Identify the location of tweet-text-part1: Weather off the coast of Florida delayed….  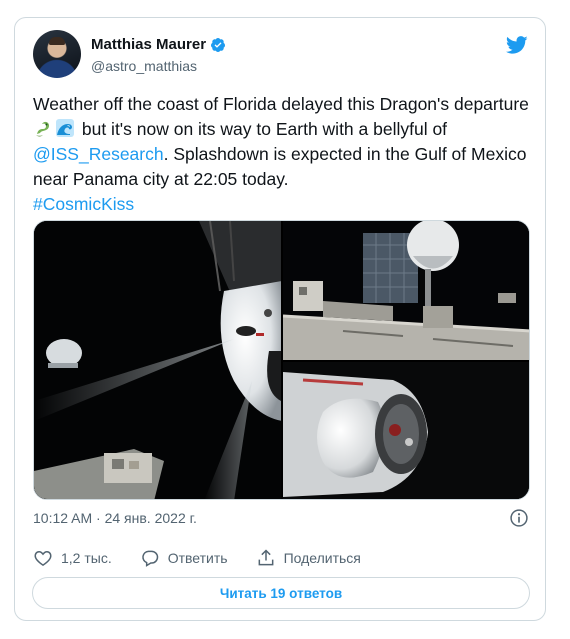
(281, 104).